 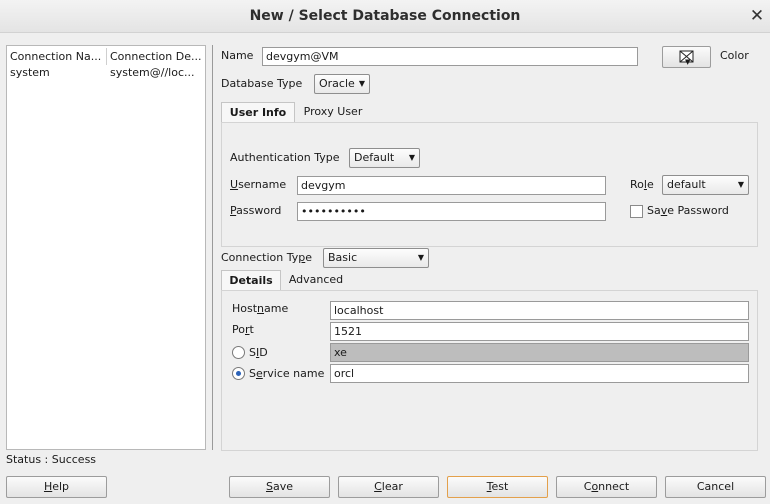 I want to click on tab-proxy-user: Proxy User, so click(x=333, y=112).